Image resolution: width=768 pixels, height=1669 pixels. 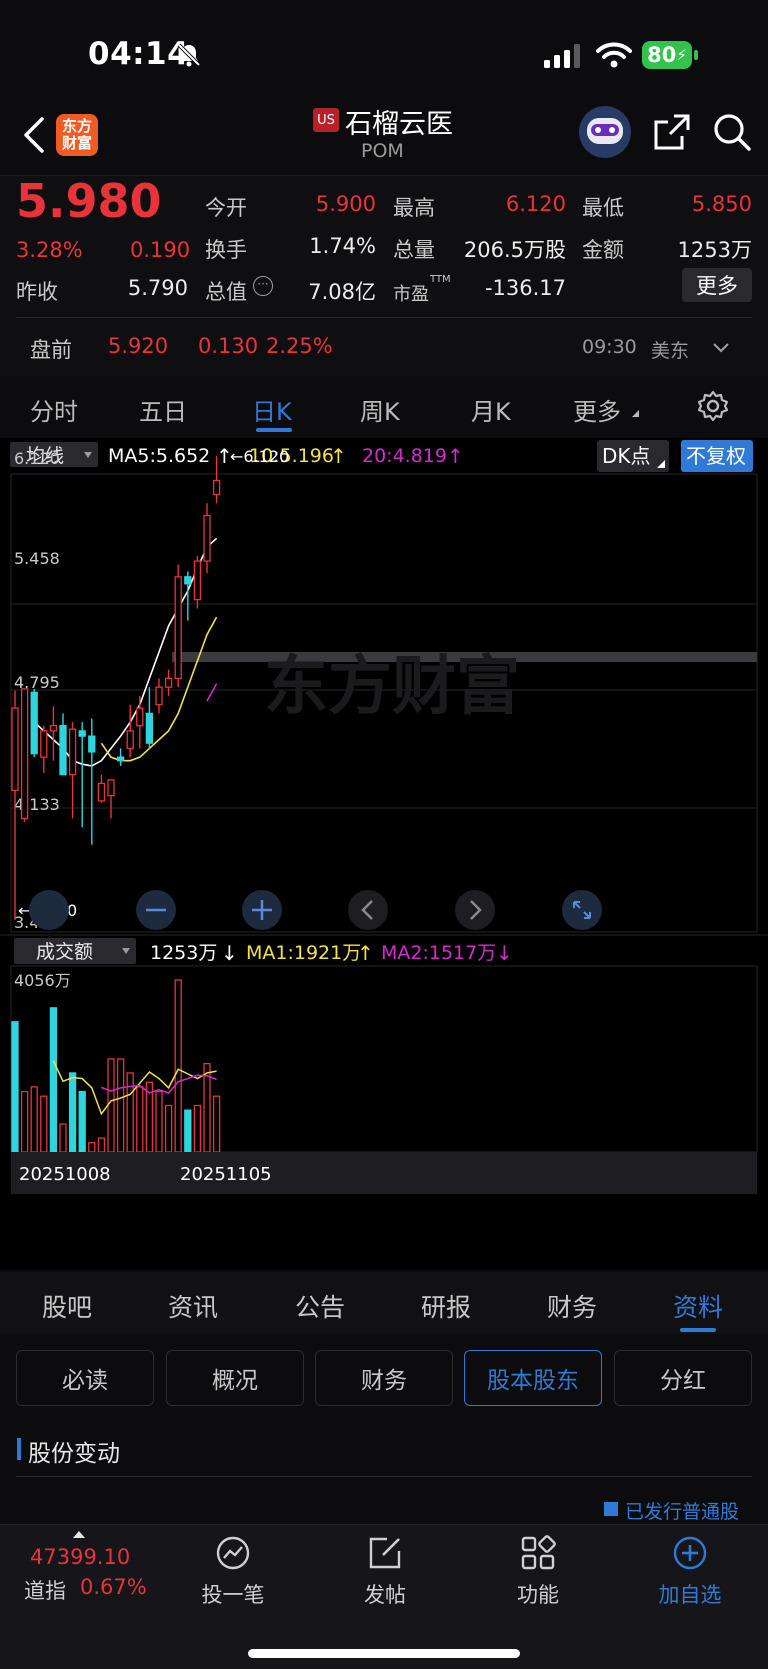 I want to click on status-time: 04:14, so click(x=139, y=54).